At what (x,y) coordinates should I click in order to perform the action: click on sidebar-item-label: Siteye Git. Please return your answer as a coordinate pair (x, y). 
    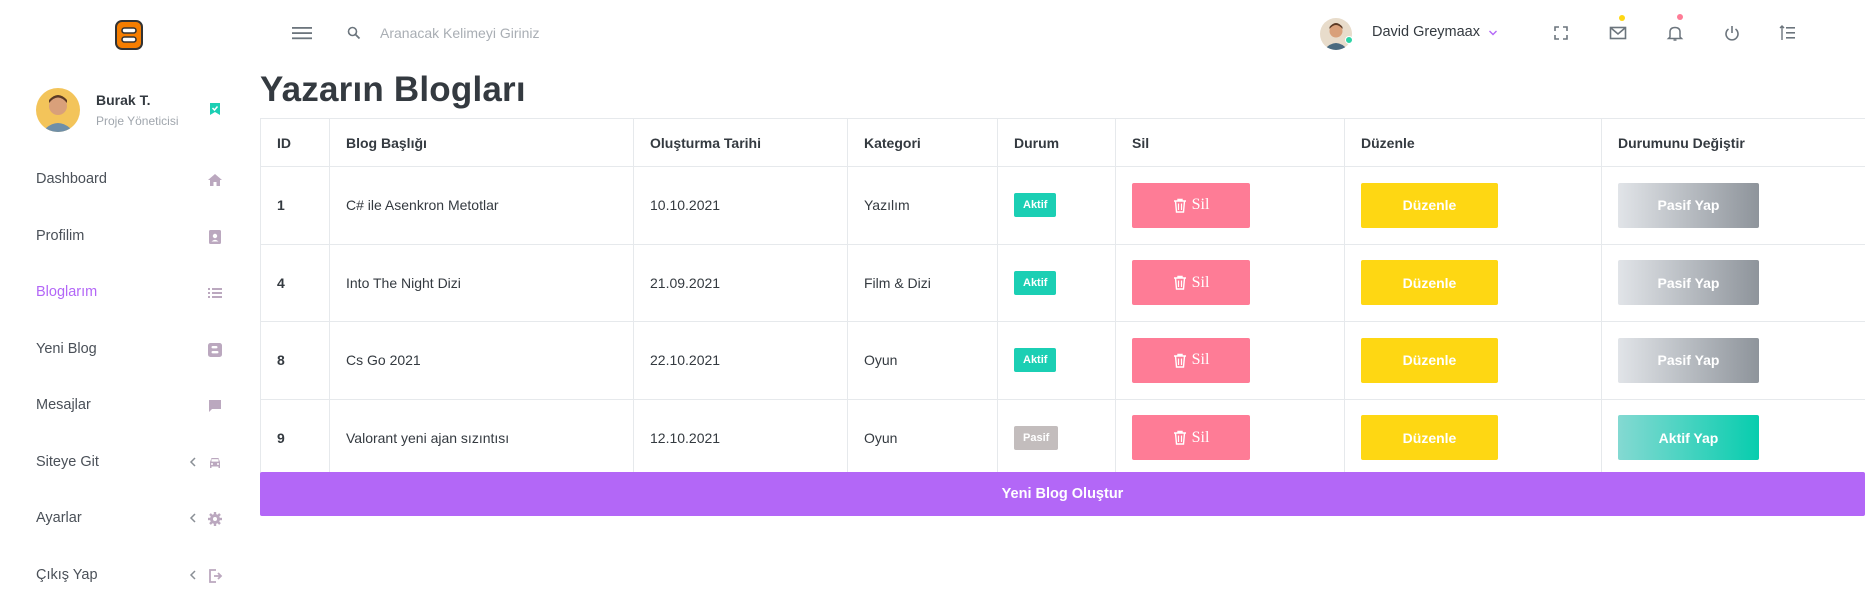
    Looking at the image, I should click on (67, 462).